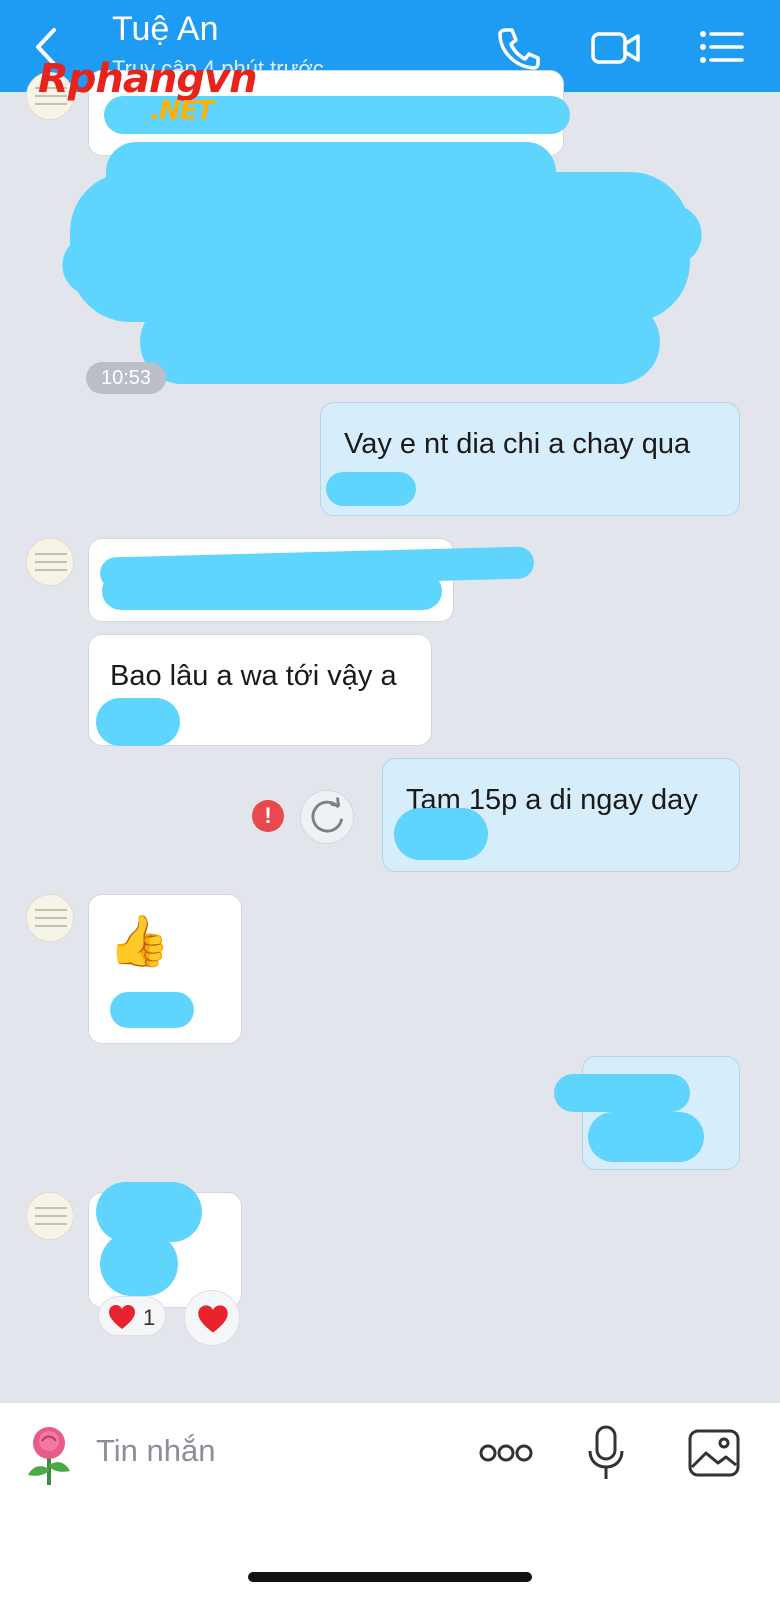 This screenshot has width=780, height=1600. I want to click on image-icon, so click(714, 1453).